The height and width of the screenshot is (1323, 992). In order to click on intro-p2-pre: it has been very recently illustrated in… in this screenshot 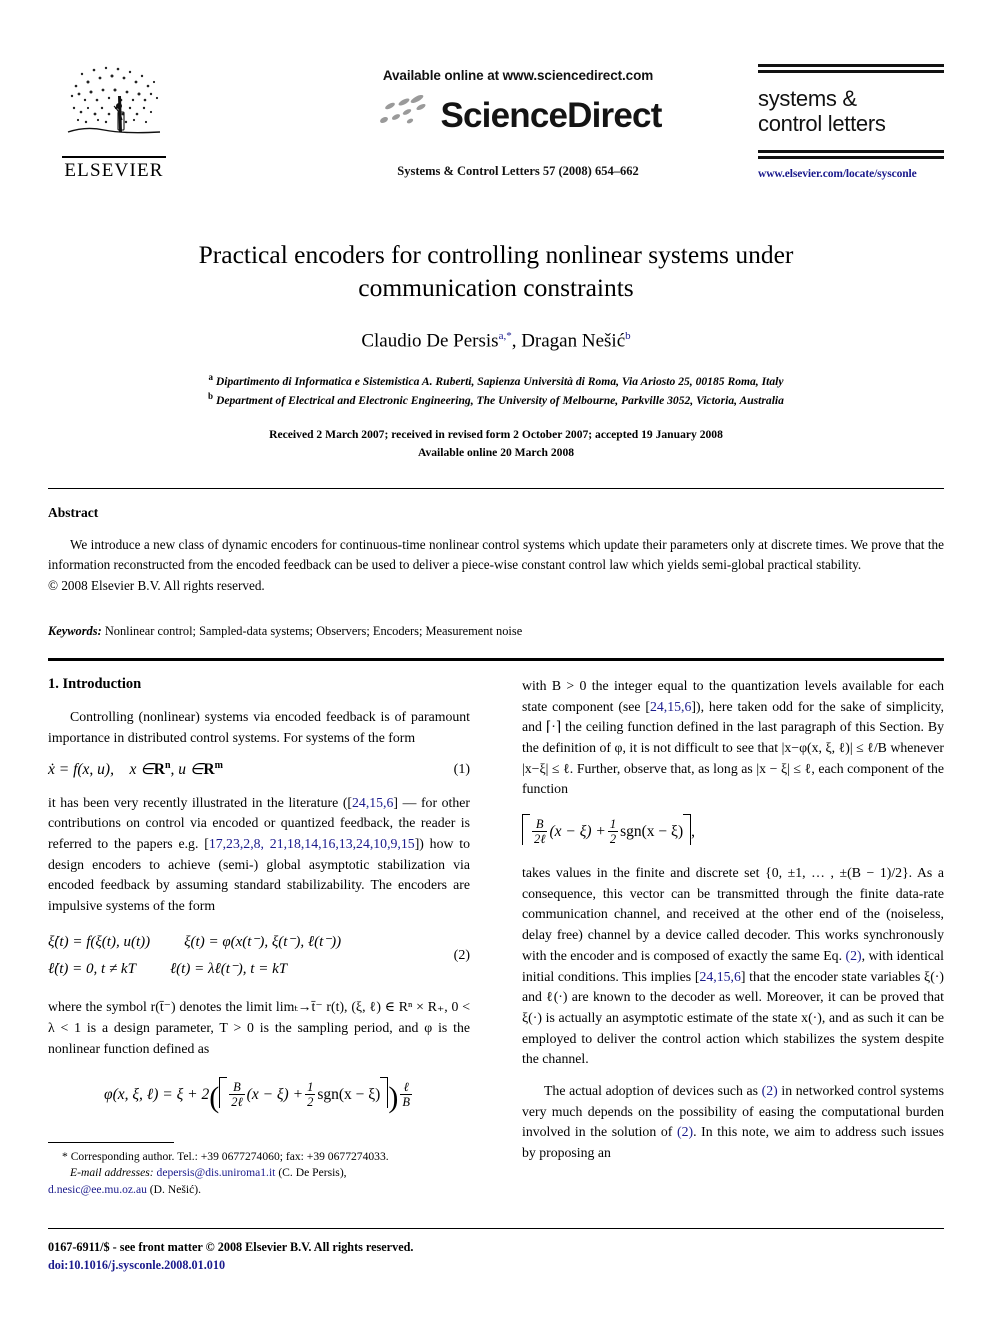, I will do `click(200, 802)`.